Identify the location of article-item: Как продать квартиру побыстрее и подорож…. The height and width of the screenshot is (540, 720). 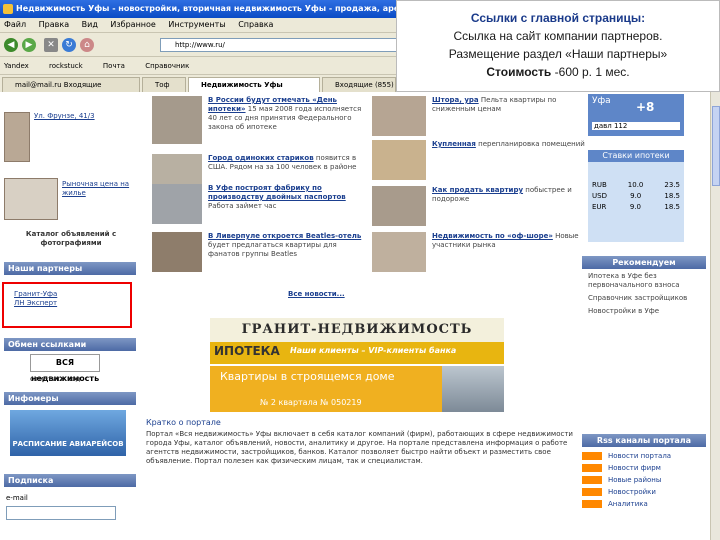
(479, 209).